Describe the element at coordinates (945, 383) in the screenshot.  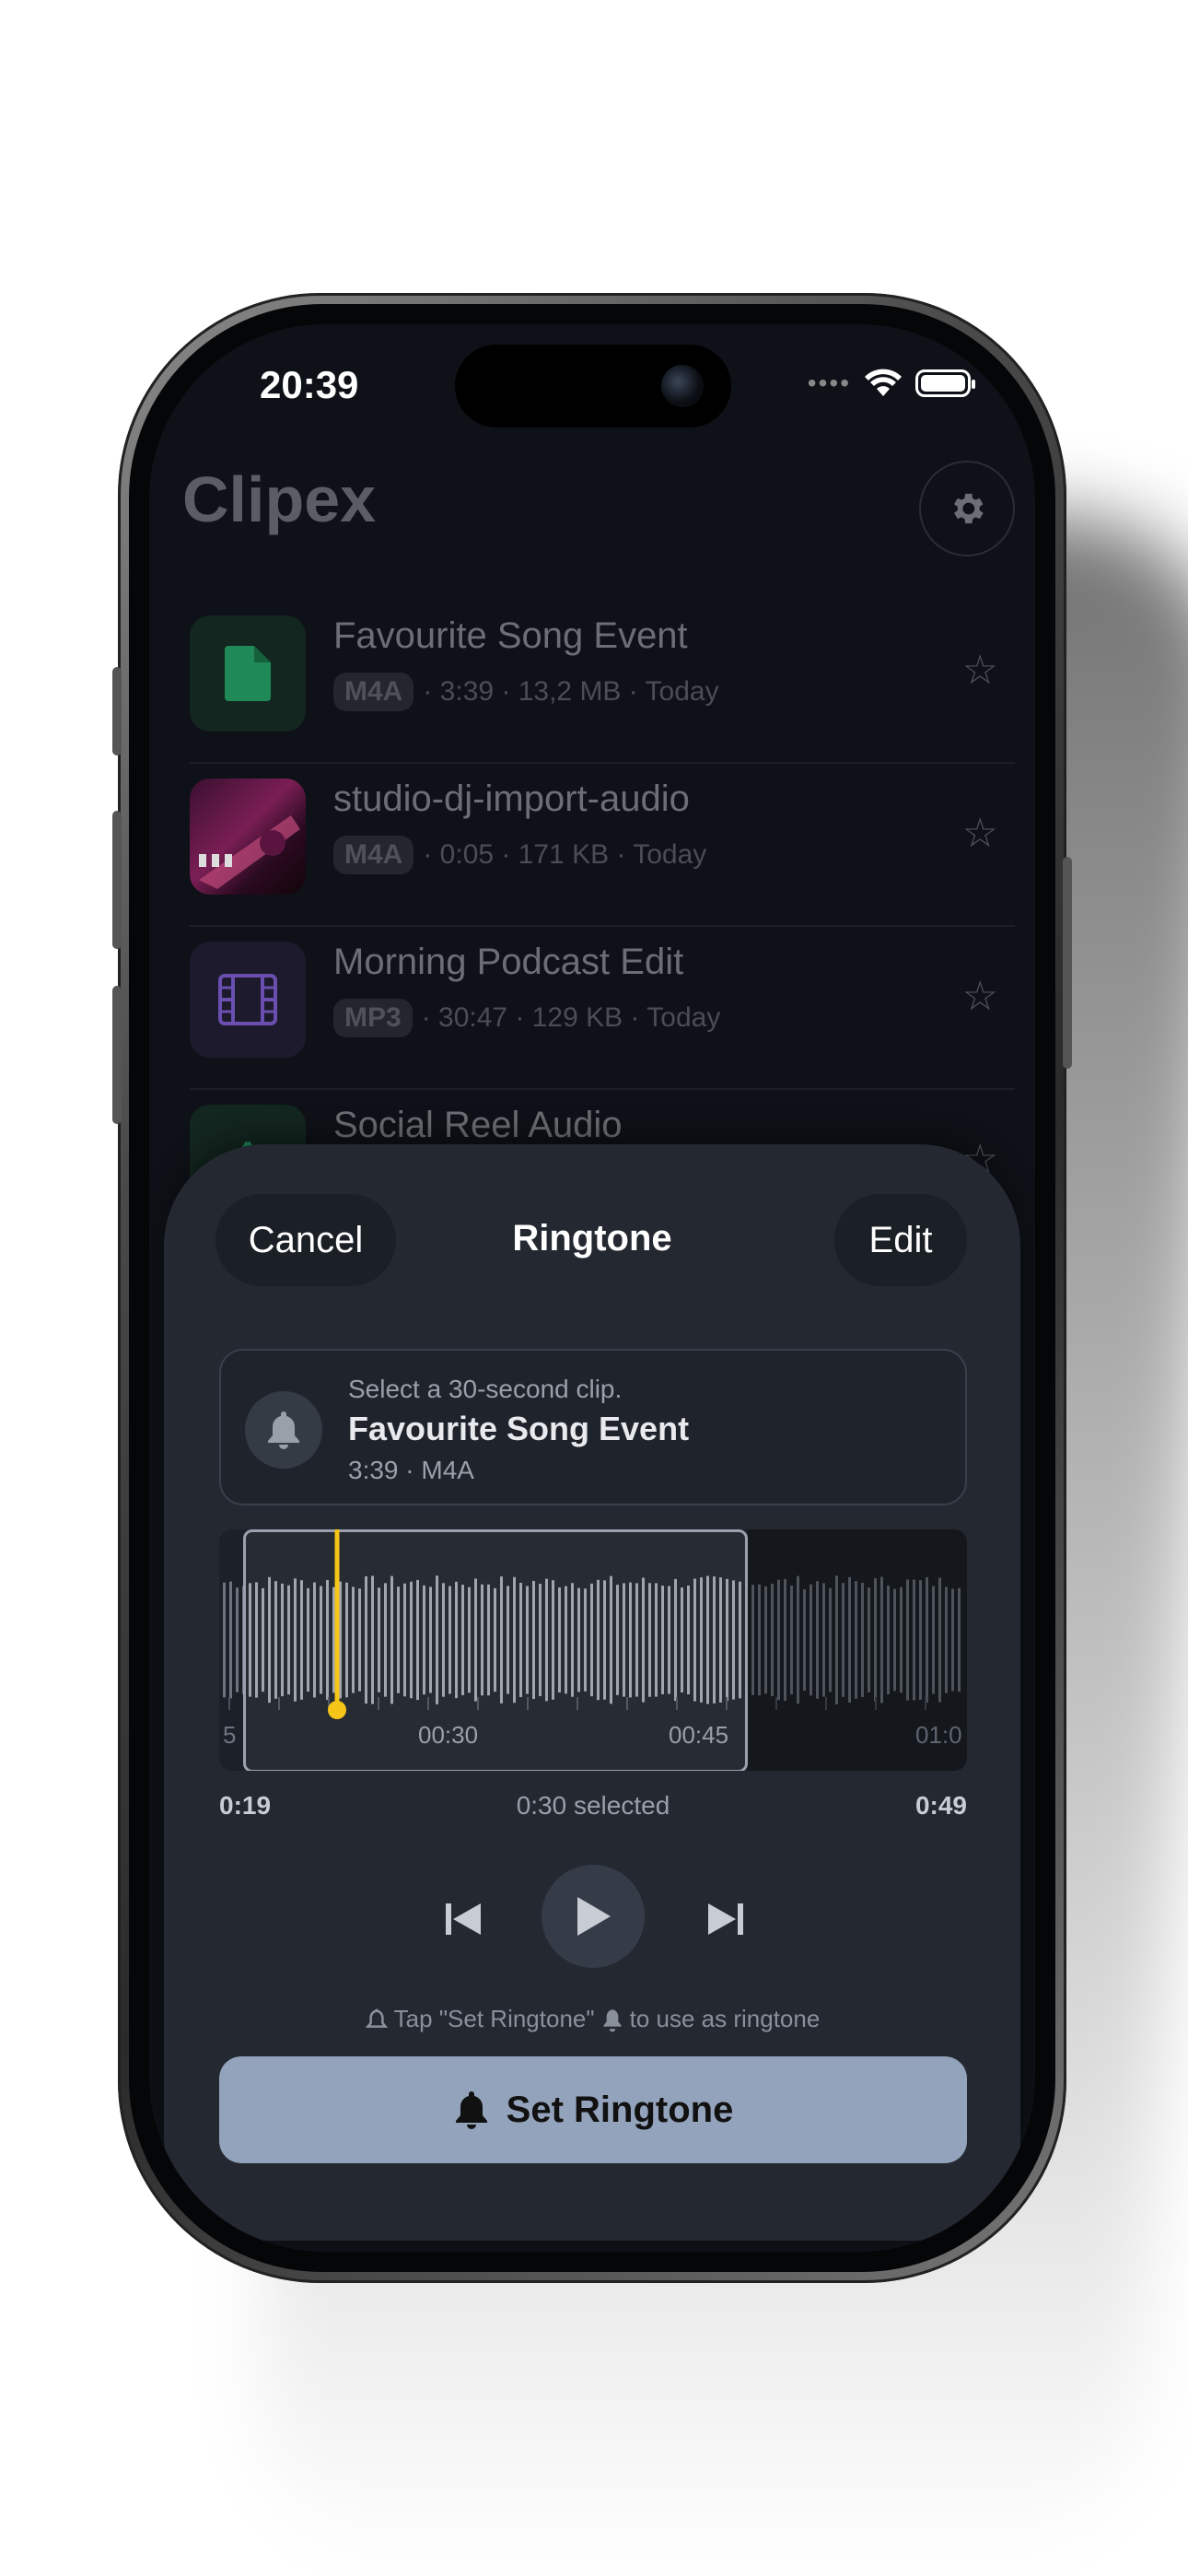
I see `battery-icon` at that location.